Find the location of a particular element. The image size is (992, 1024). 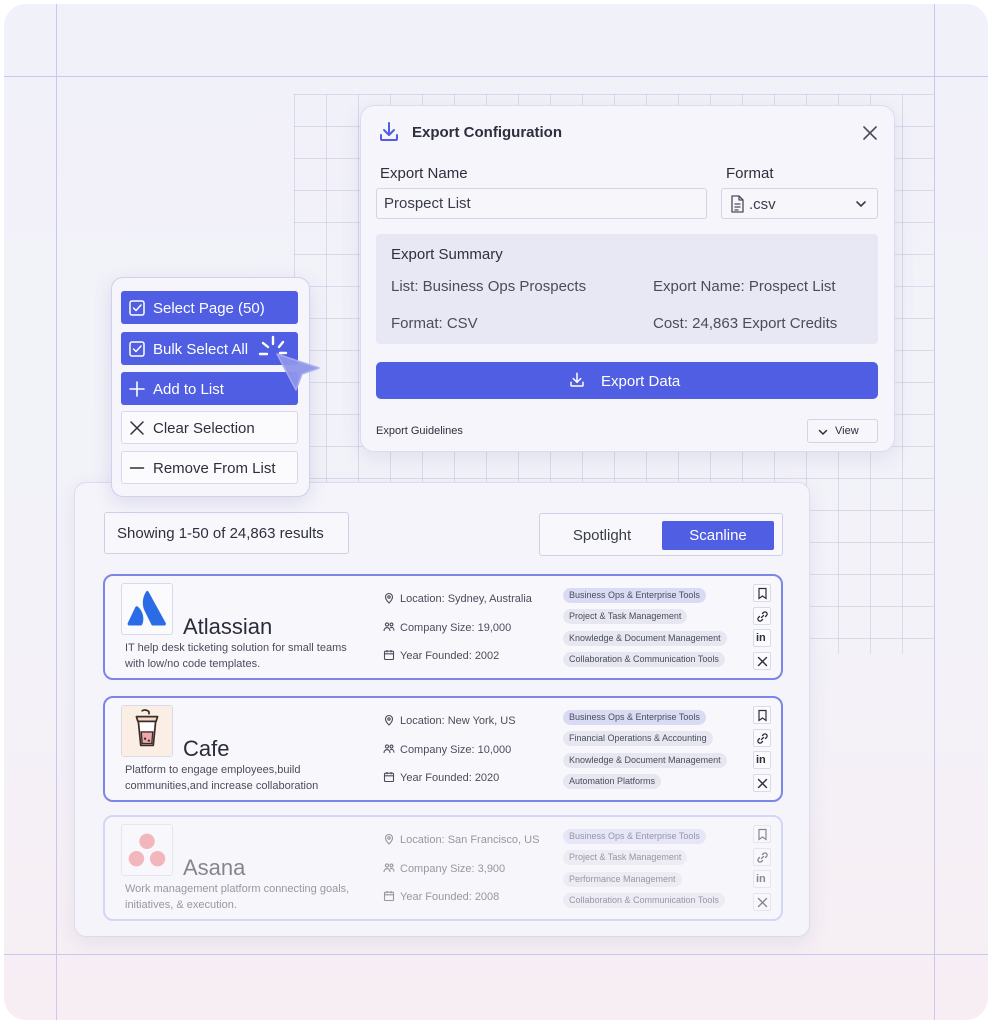

cafe-logo-icon is located at coordinates (147, 731).